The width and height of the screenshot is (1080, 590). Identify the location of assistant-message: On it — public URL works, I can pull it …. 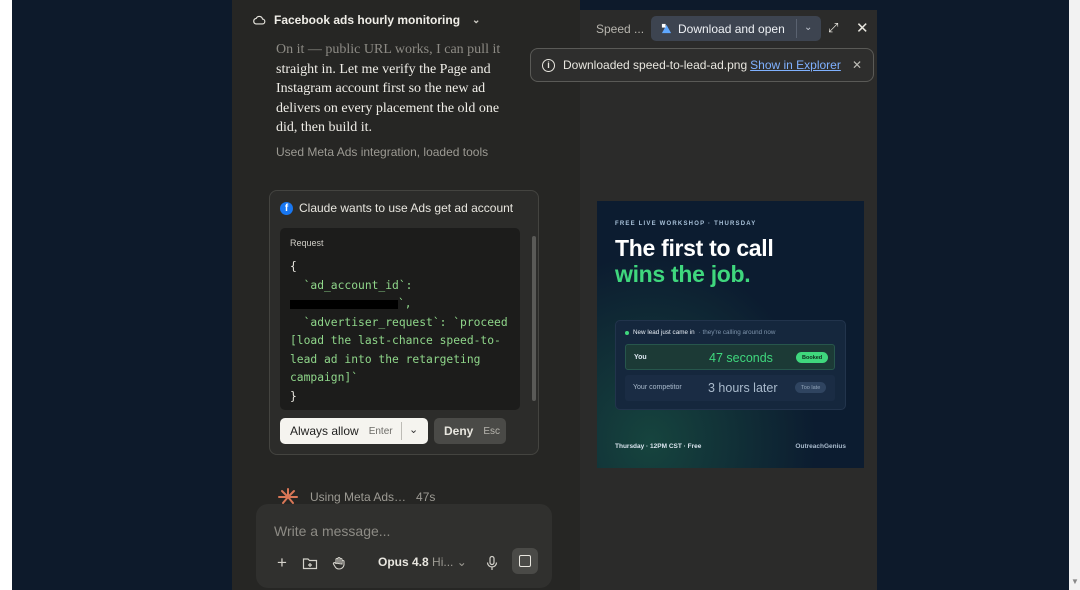
(394, 89).